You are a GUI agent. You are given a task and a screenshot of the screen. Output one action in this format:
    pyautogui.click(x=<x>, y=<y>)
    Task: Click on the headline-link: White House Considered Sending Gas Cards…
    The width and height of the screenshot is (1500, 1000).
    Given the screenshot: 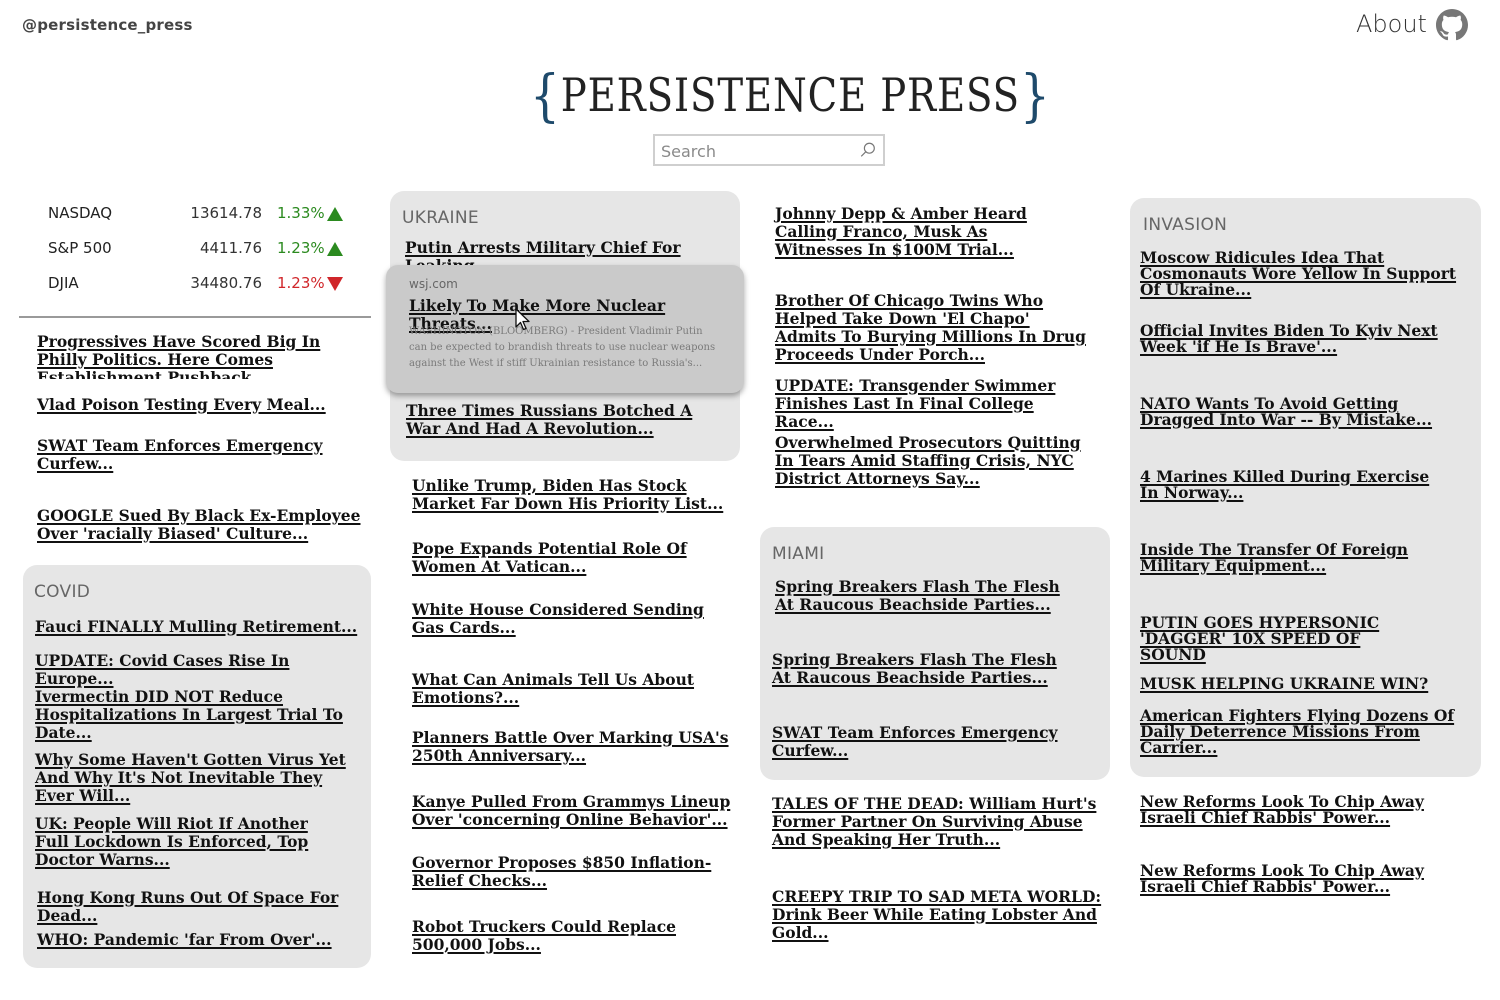 What is the action you would take?
    pyautogui.click(x=562, y=619)
    